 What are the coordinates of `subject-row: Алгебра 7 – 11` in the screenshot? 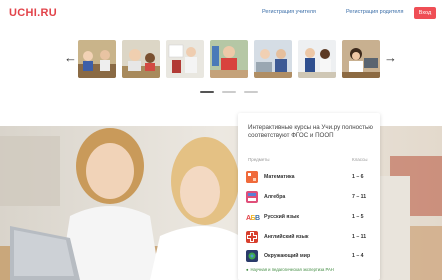 It's located at (310, 198).